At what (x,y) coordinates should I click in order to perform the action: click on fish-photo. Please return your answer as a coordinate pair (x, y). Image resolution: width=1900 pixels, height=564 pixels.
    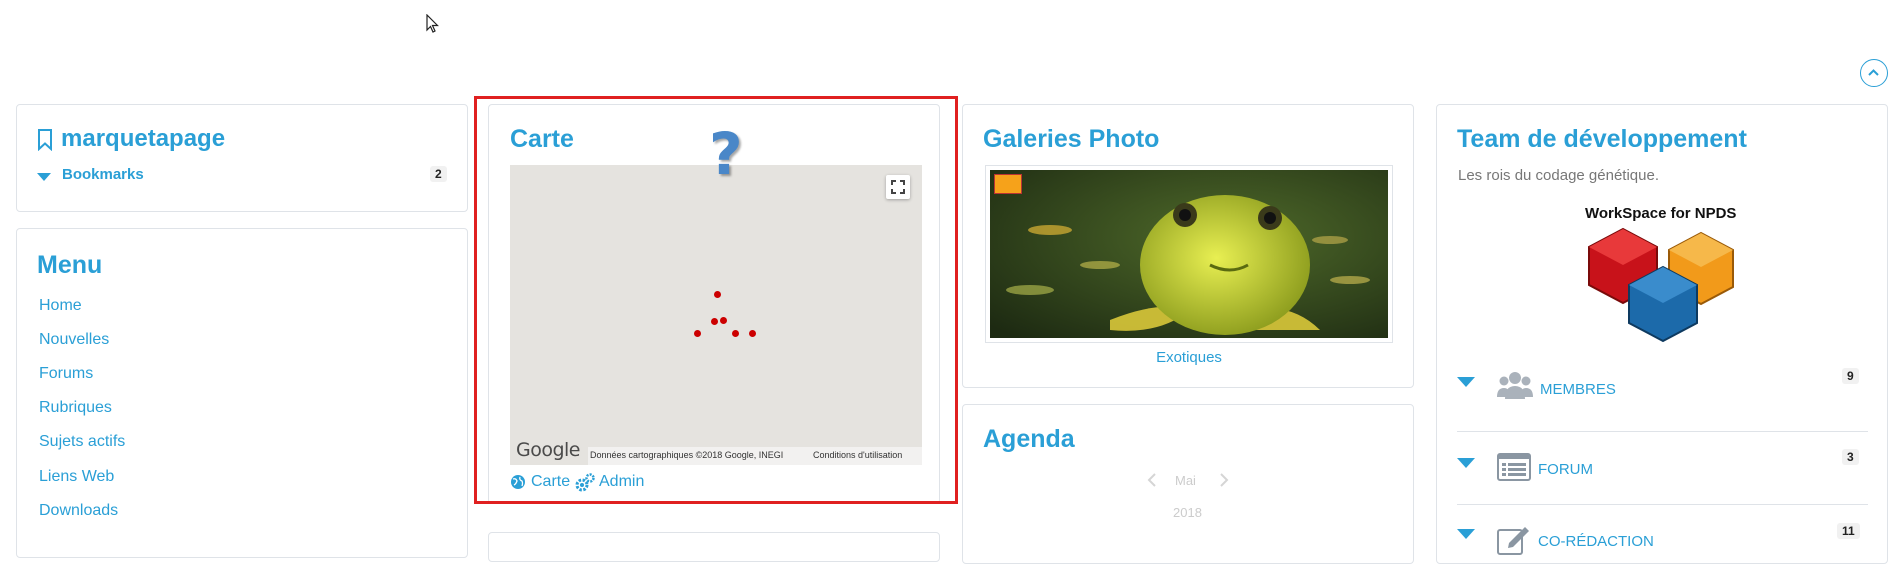
    Looking at the image, I should click on (1189, 254).